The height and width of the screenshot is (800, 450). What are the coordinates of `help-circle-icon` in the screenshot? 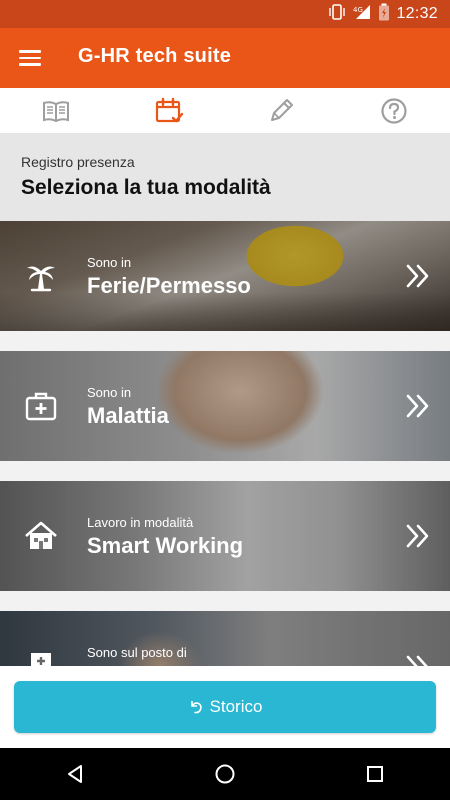 It's located at (394, 110).